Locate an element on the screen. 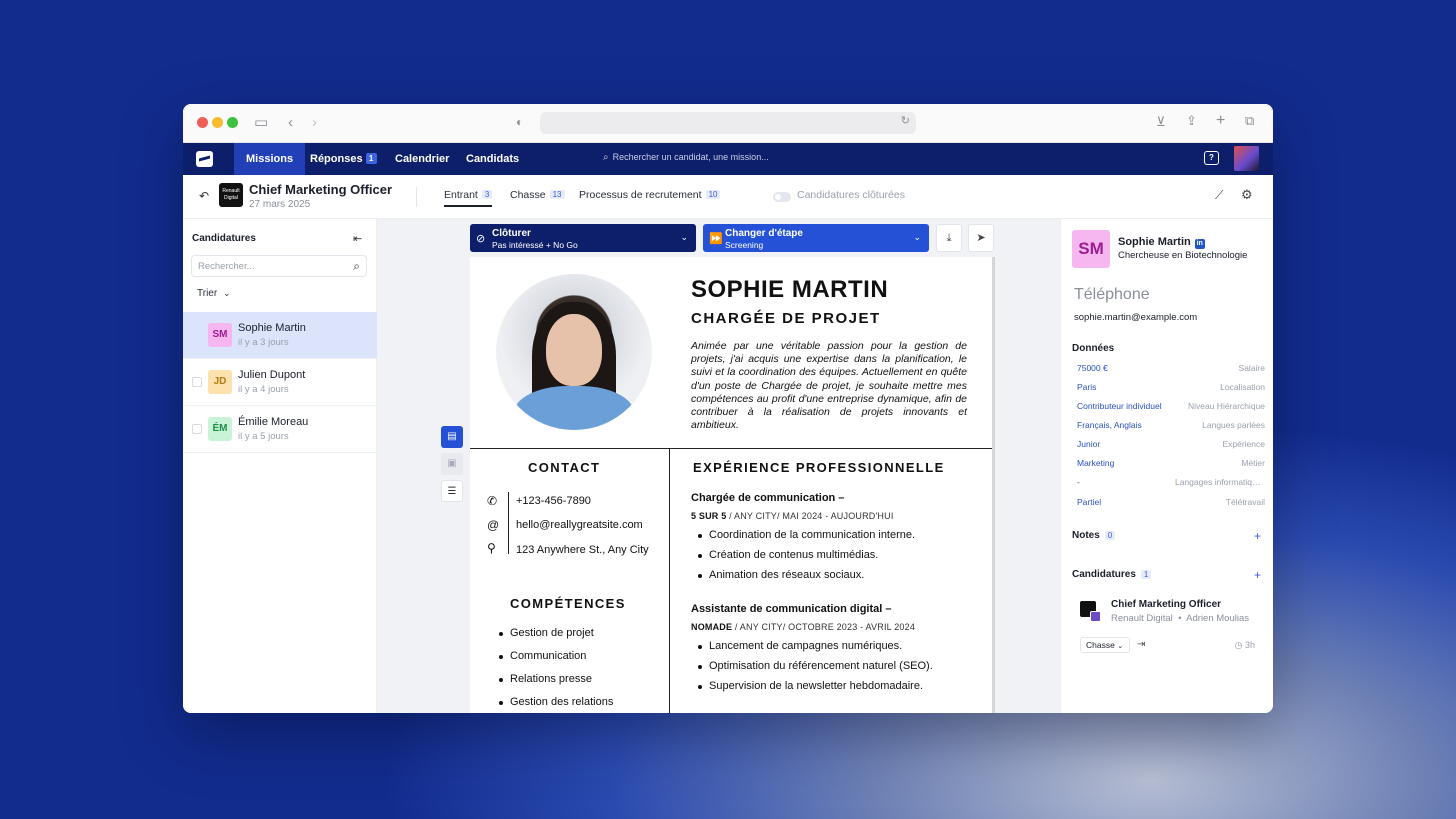 Image resolution: width=1456 pixels, height=819 pixels. download-icon: ⊻ is located at coordinates (1161, 121).